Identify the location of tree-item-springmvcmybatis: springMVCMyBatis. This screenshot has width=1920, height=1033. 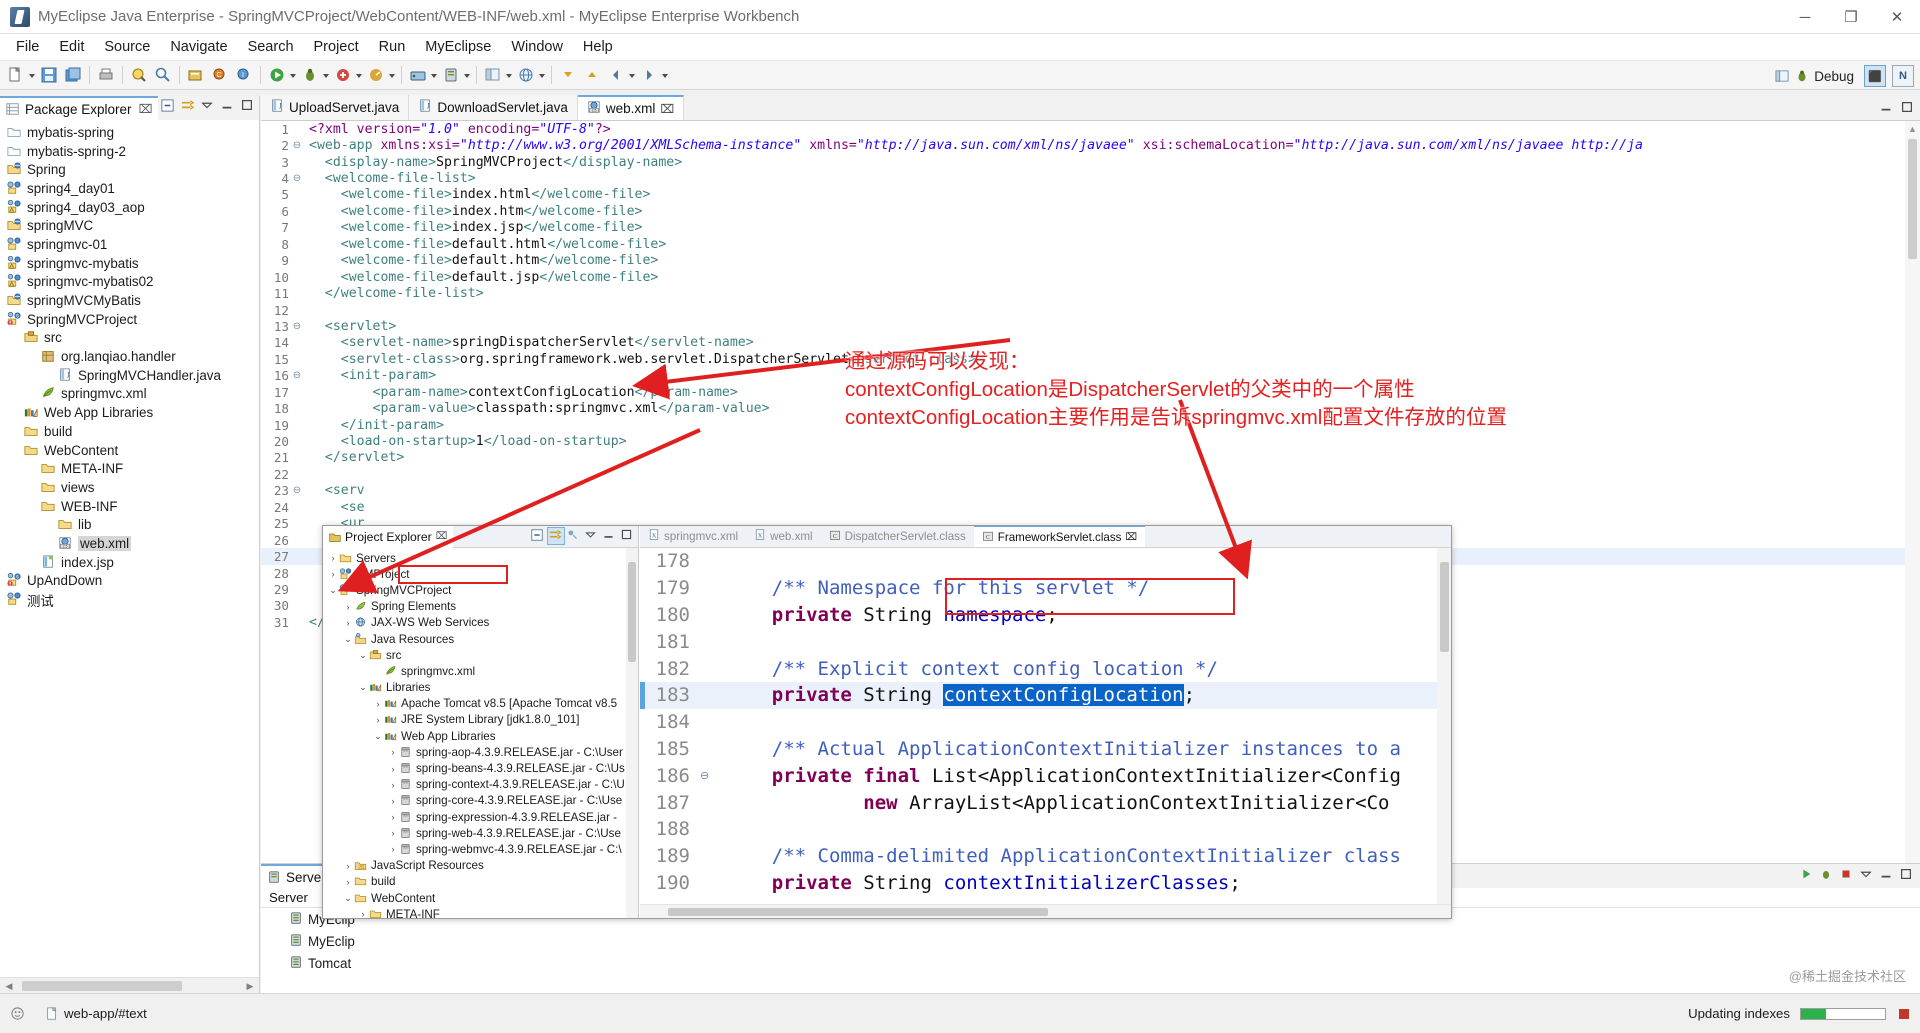
(129, 300).